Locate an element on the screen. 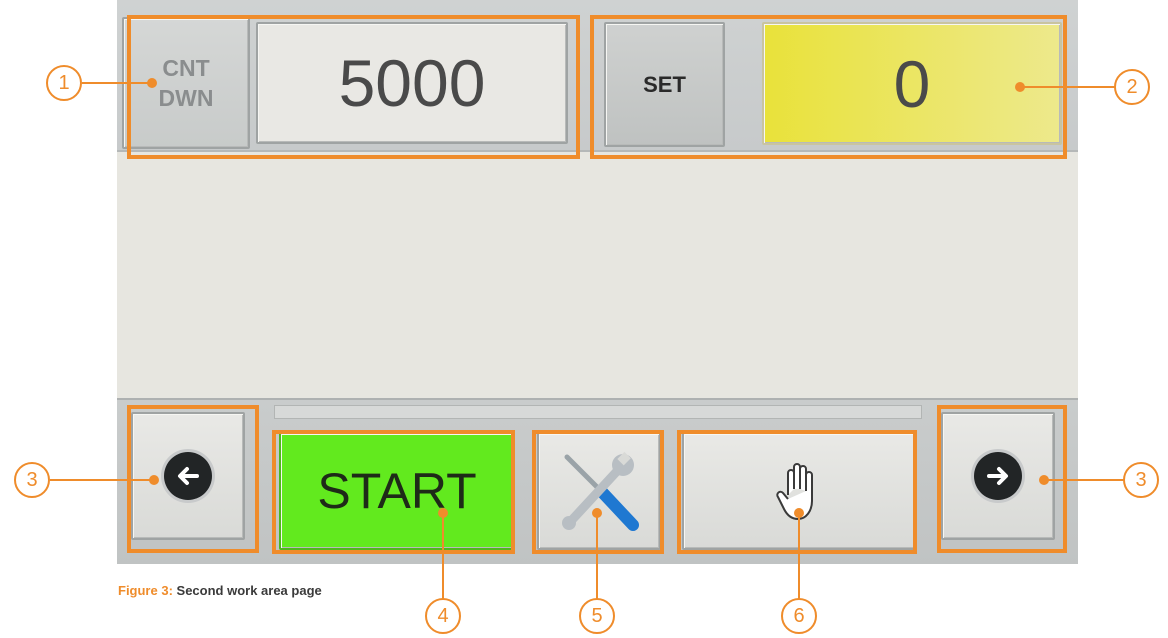 This screenshot has height=638, width=1168. highlight-tools-button is located at coordinates (598, 492).